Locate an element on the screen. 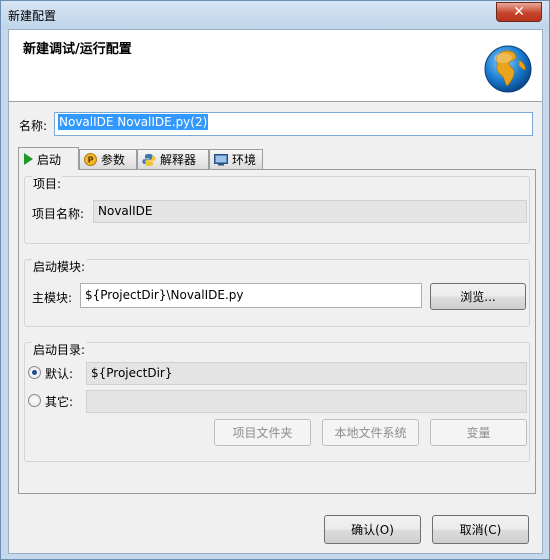 Image resolution: width=550 pixels, height=560 pixels. tab-launch-label: 启动 is located at coordinates (49, 159).